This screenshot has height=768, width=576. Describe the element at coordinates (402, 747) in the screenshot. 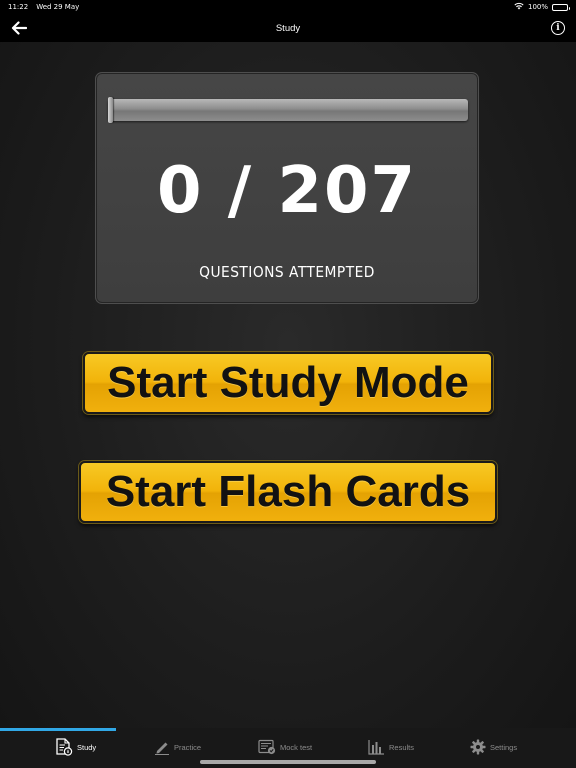

I see `tab-label: Results` at that location.